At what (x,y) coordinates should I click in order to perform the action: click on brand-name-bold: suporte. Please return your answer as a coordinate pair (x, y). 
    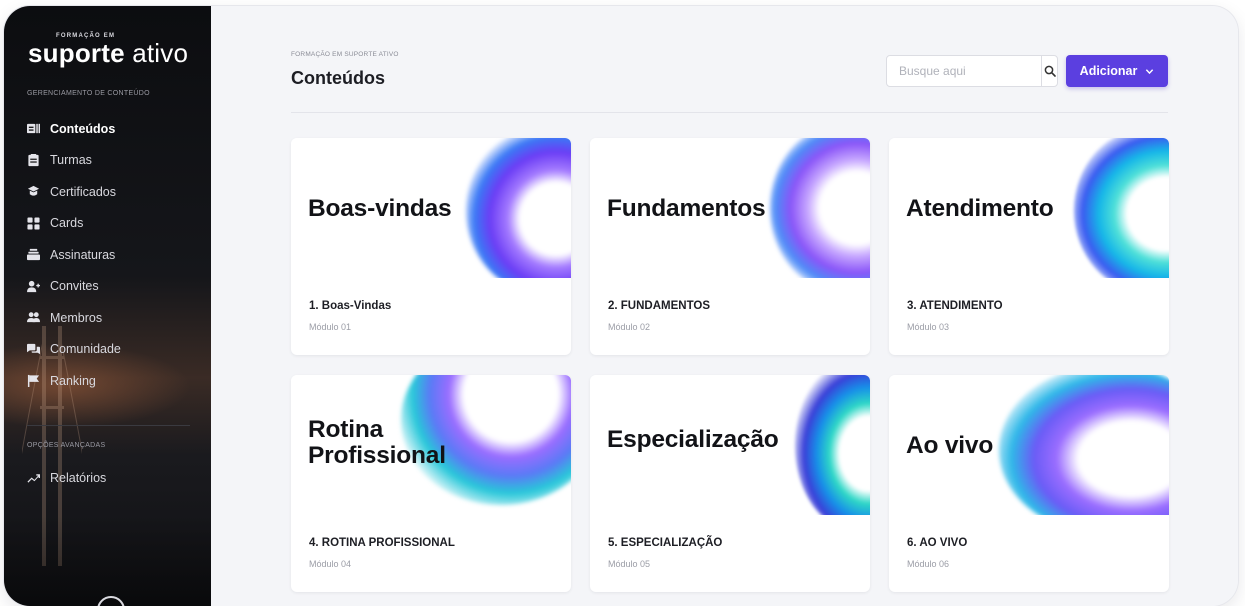
    Looking at the image, I should click on (76, 53).